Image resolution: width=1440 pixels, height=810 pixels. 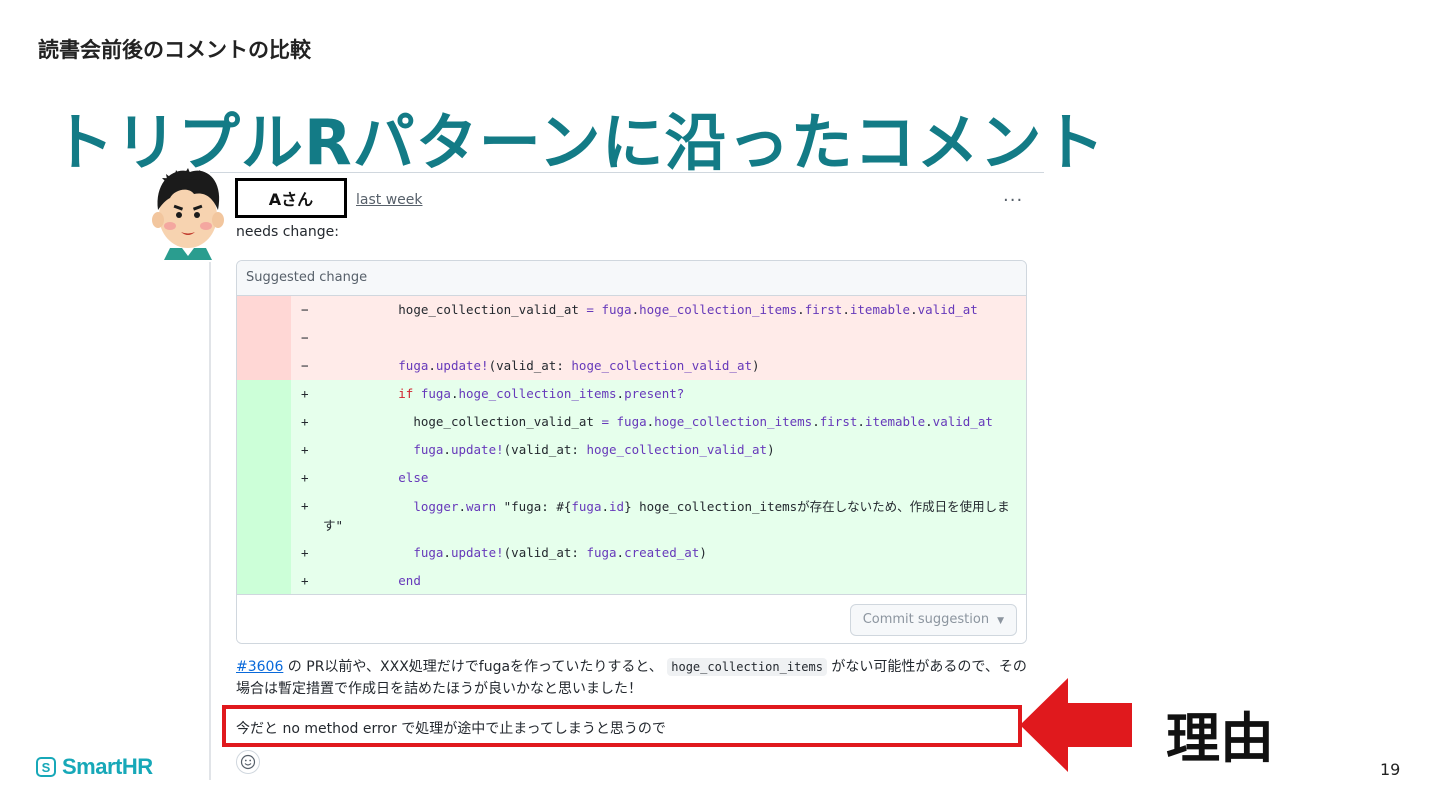 What do you see at coordinates (291, 198) in the screenshot?
I see `author-name: Aさん` at bounding box center [291, 198].